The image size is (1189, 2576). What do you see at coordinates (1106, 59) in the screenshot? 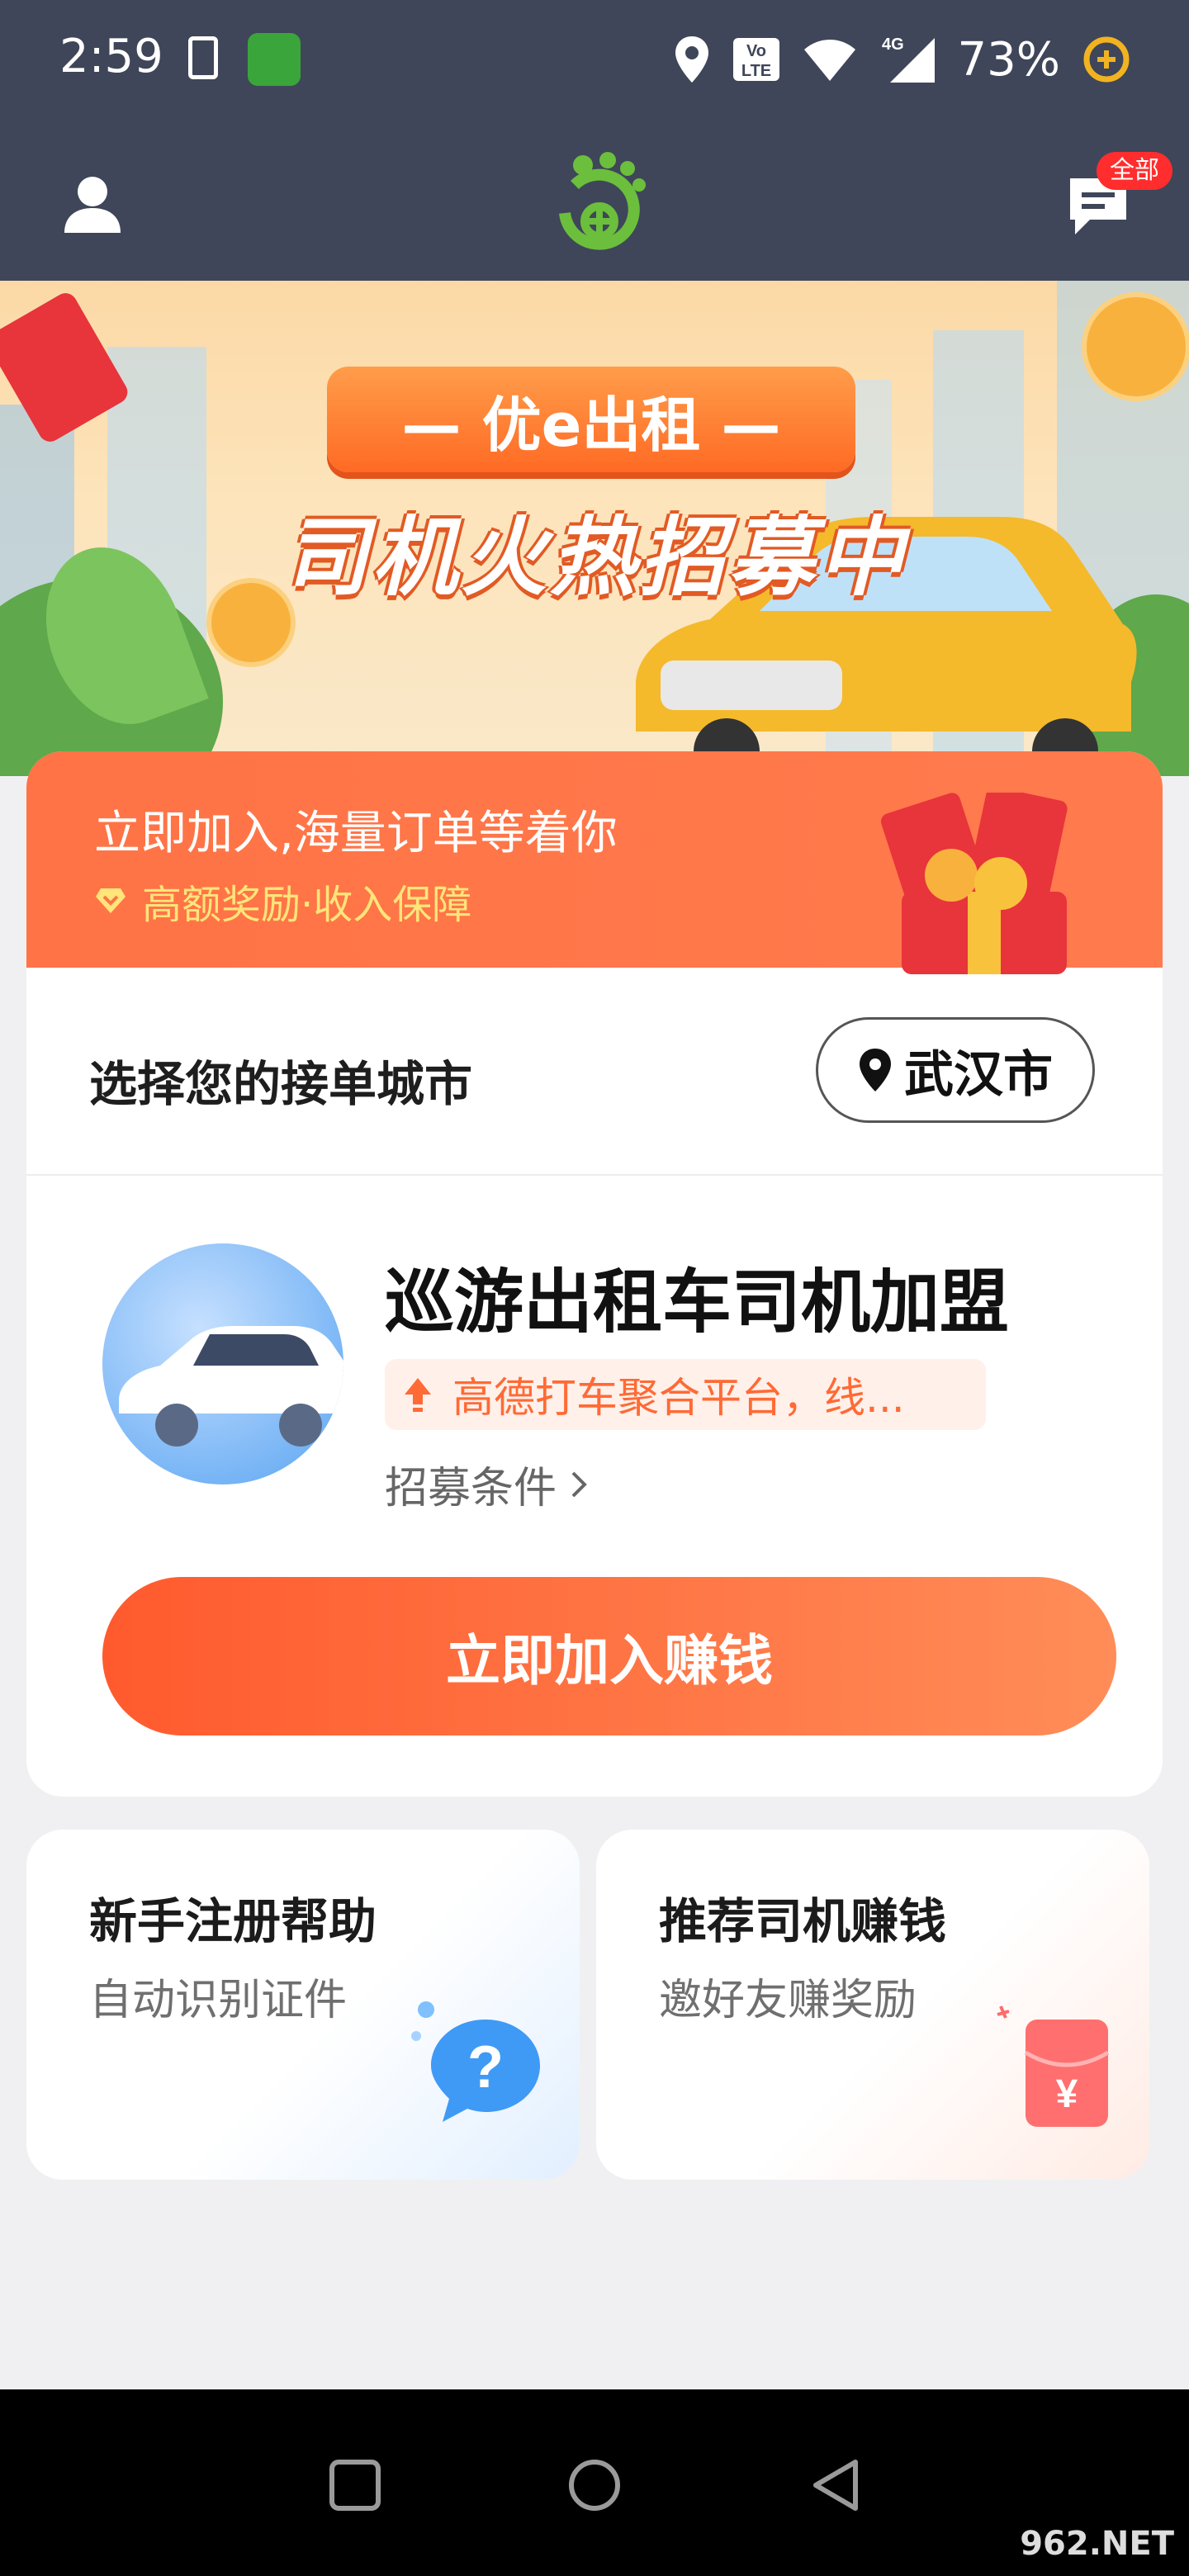
I see `battery-icon` at bounding box center [1106, 59].